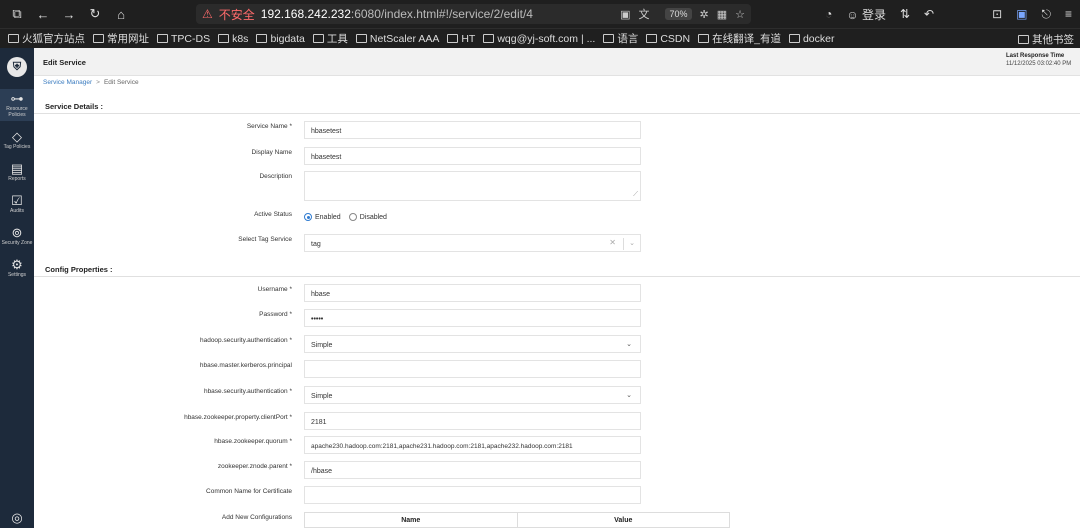 The image size is (1080, 528). I want to click on ranger-logo-icon: ⛨, so click(17, 67).